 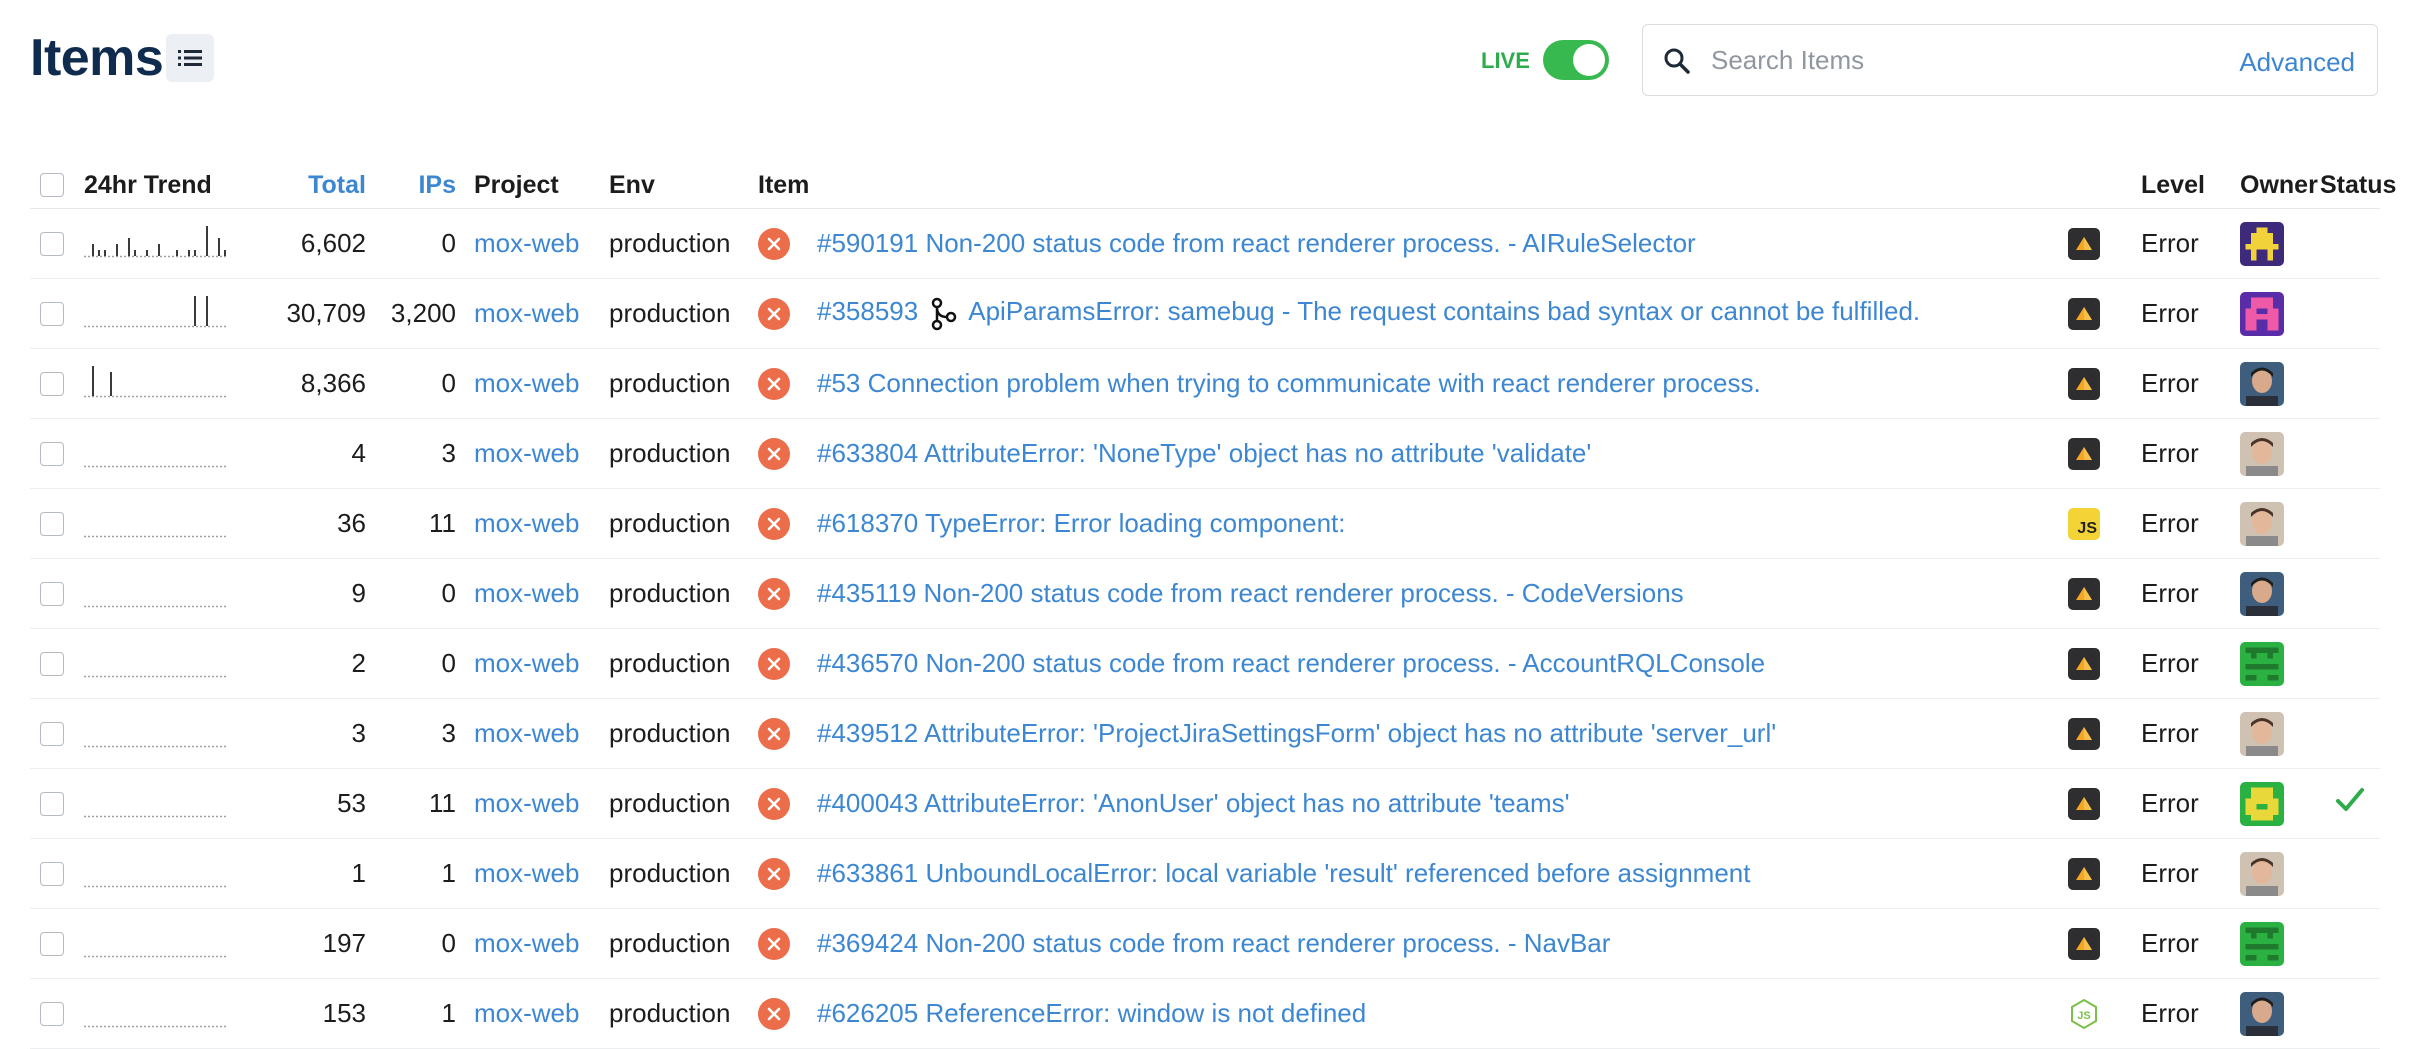 I want to click on trend-sparkline, so click(x=156, y=746).